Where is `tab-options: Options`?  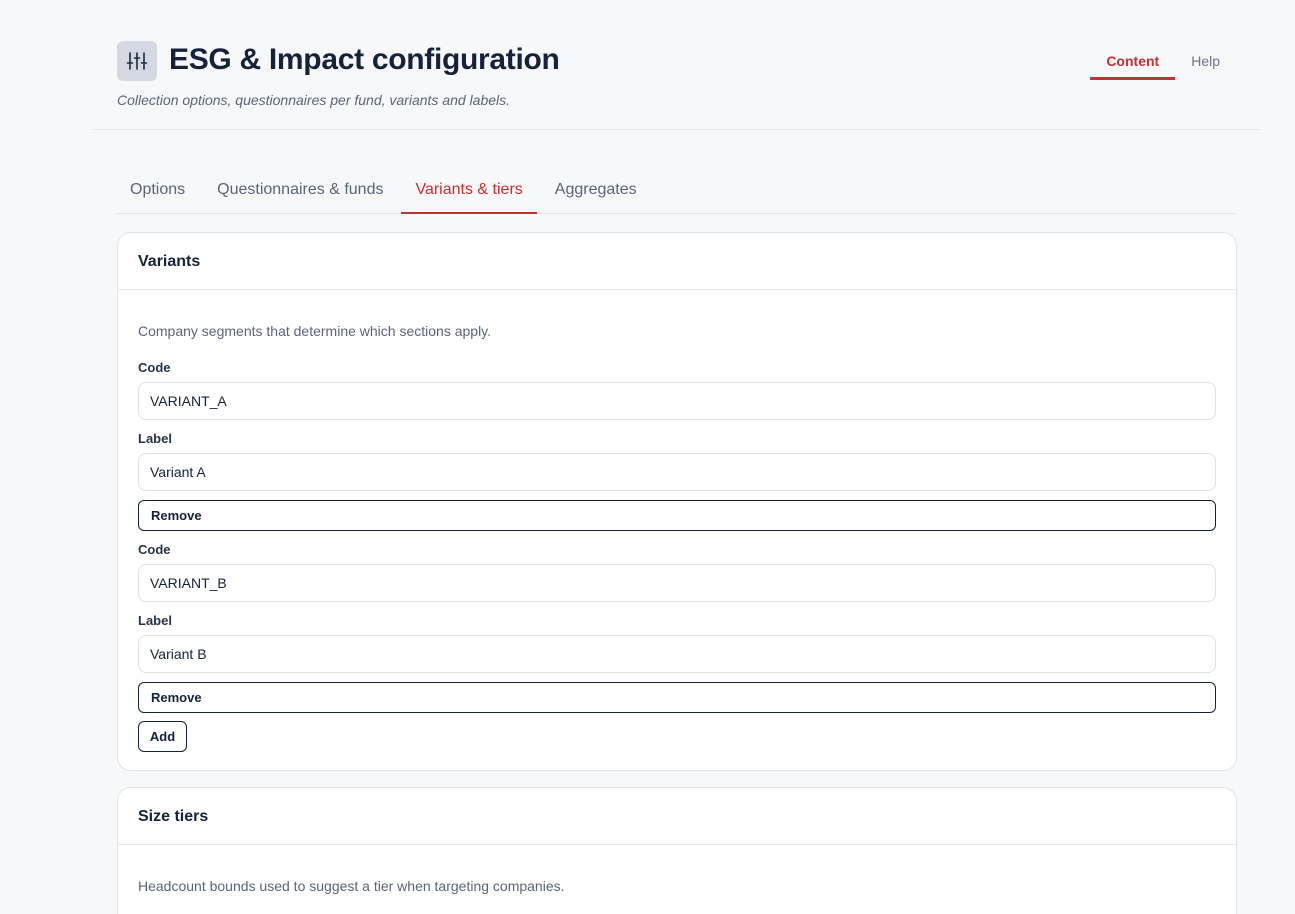
tab-options: Options is located at coordinates (157, 192).